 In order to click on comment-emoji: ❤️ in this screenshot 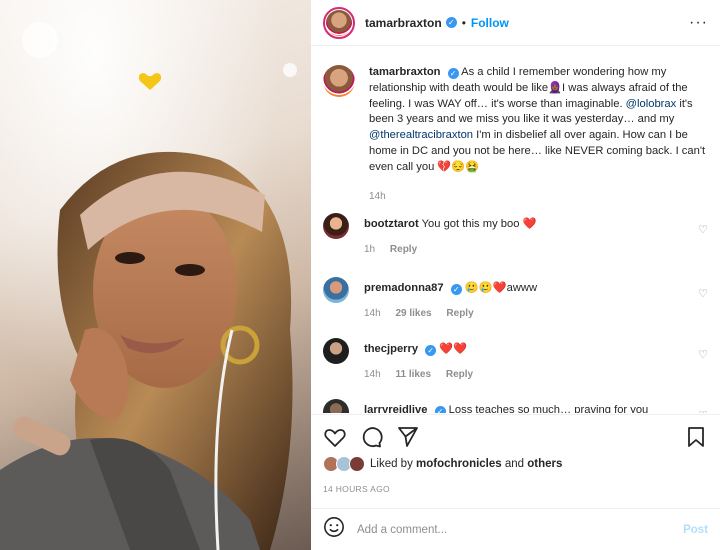, I will do `click(529, 224)`.